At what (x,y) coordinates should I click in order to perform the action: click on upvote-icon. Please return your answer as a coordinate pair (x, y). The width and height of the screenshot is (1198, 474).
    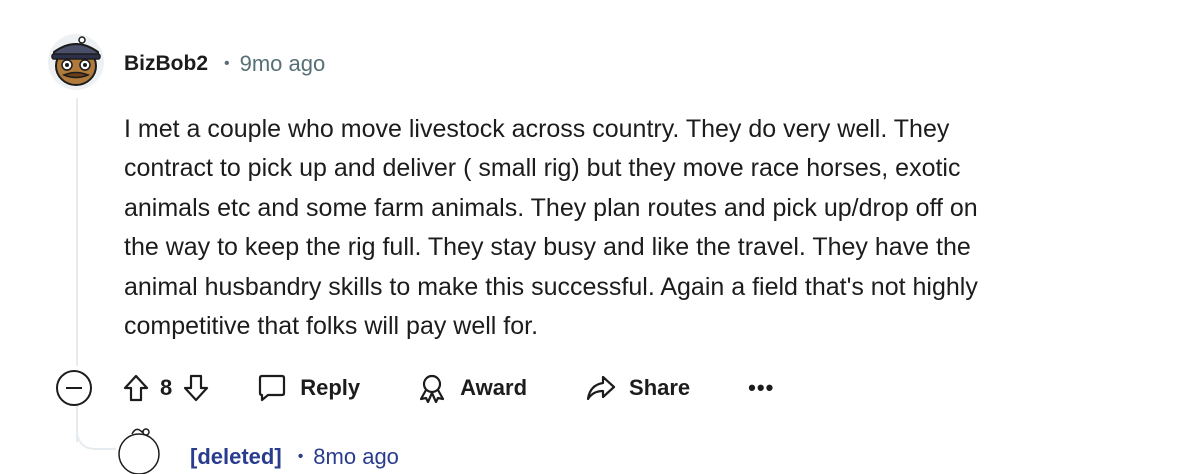
    Looking at the image, I should click on (136, 388).